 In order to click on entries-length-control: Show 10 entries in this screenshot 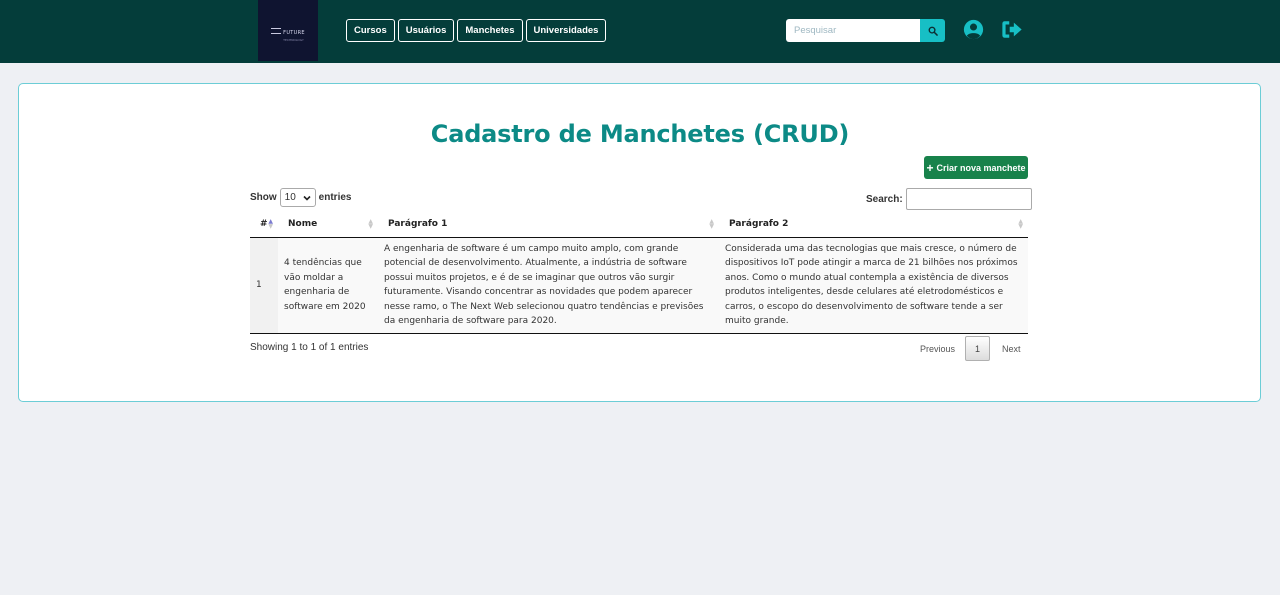, I will do `click(300, 197)`.